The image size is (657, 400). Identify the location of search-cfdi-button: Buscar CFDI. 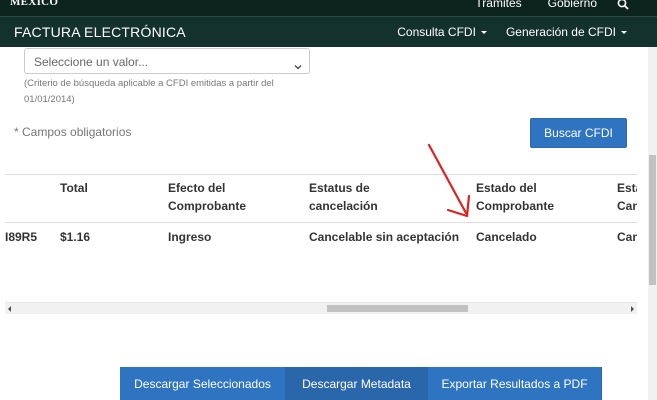
(578, 133).